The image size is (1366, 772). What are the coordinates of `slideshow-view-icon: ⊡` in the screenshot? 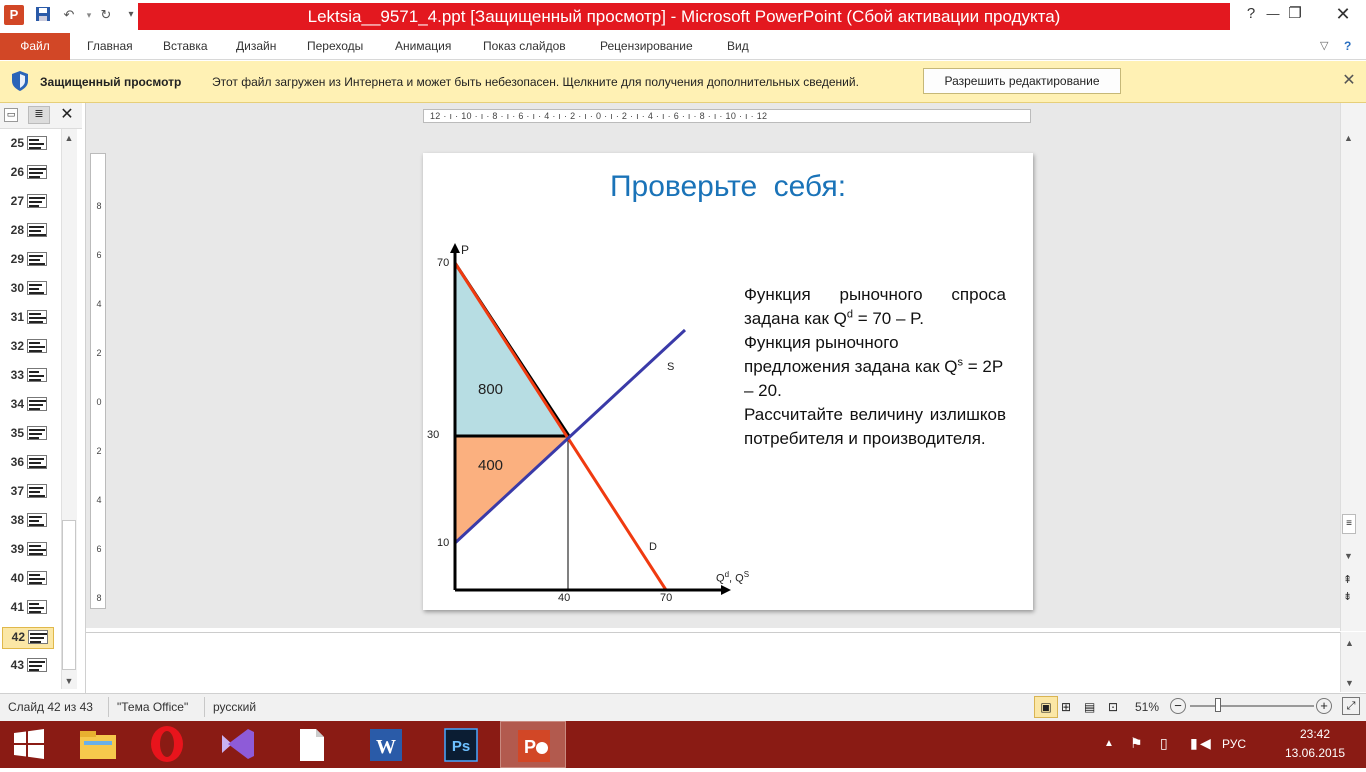 It's located at (1113, 707).